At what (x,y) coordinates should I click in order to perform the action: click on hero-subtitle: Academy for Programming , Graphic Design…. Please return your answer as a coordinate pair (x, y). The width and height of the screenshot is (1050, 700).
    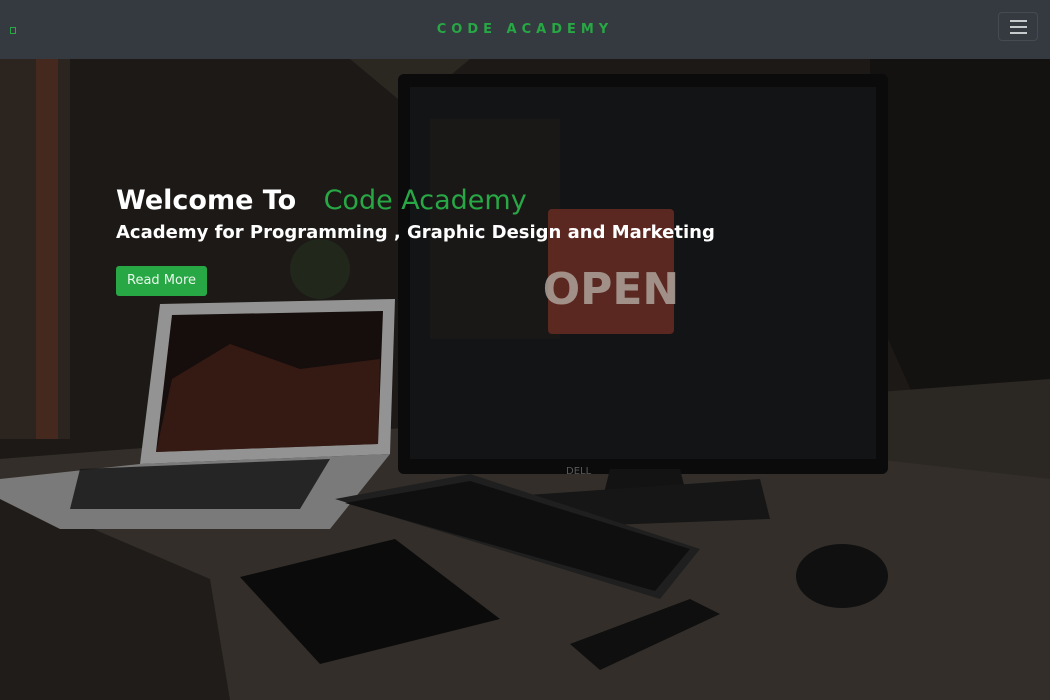
    Looking at the image, I should click on (415, 232).